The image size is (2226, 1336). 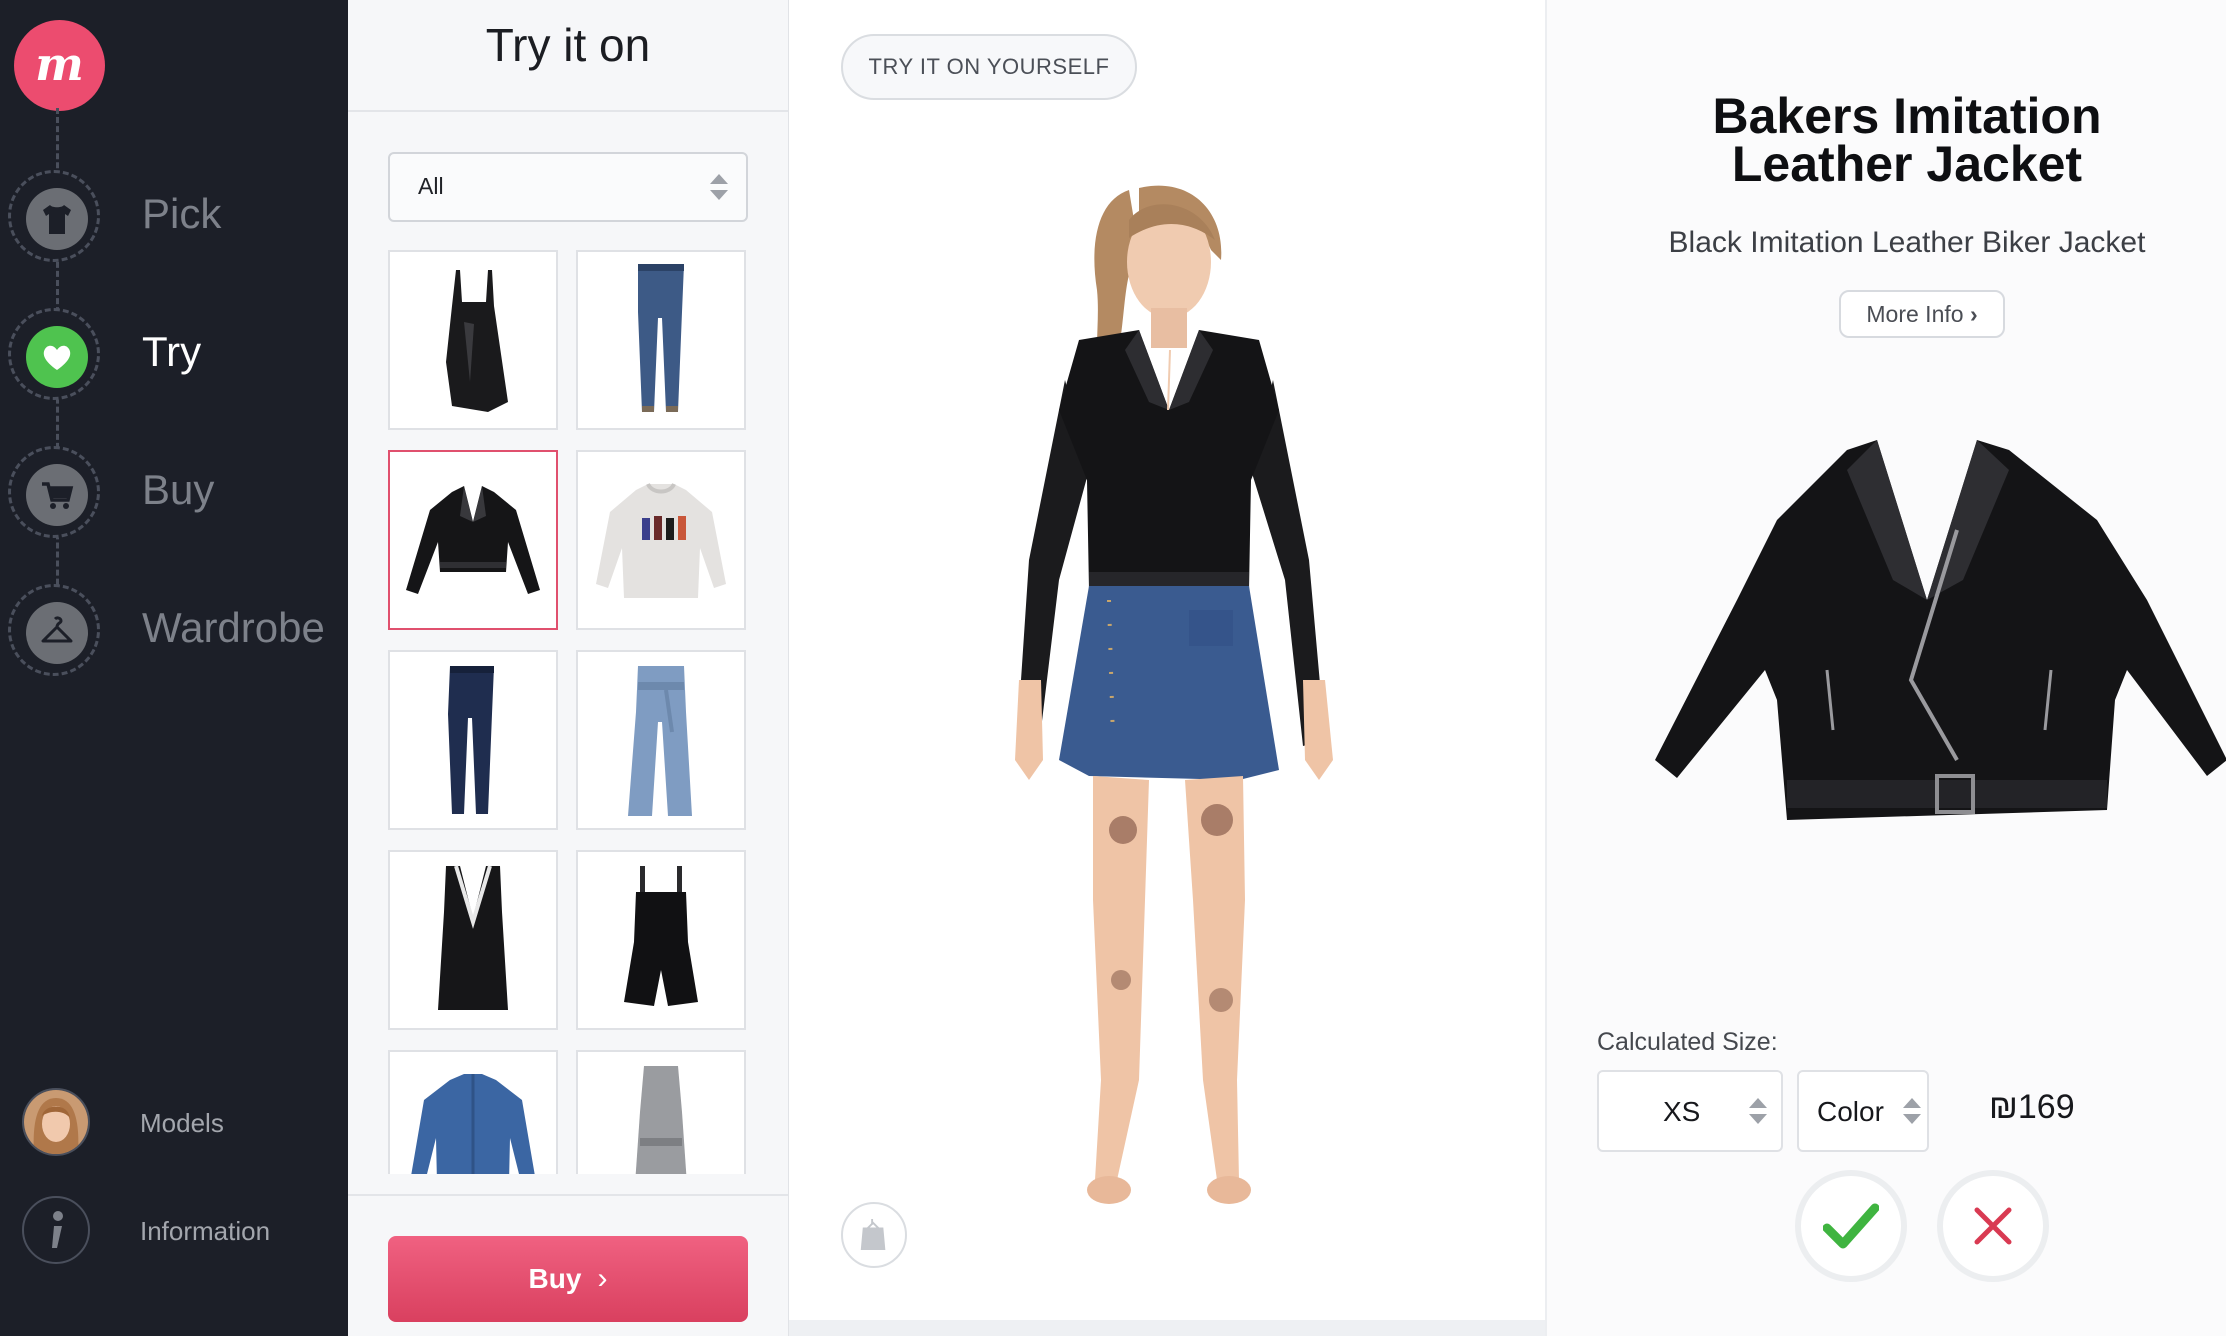 I want to click on reject-button, so click(x=1993, y=1226).